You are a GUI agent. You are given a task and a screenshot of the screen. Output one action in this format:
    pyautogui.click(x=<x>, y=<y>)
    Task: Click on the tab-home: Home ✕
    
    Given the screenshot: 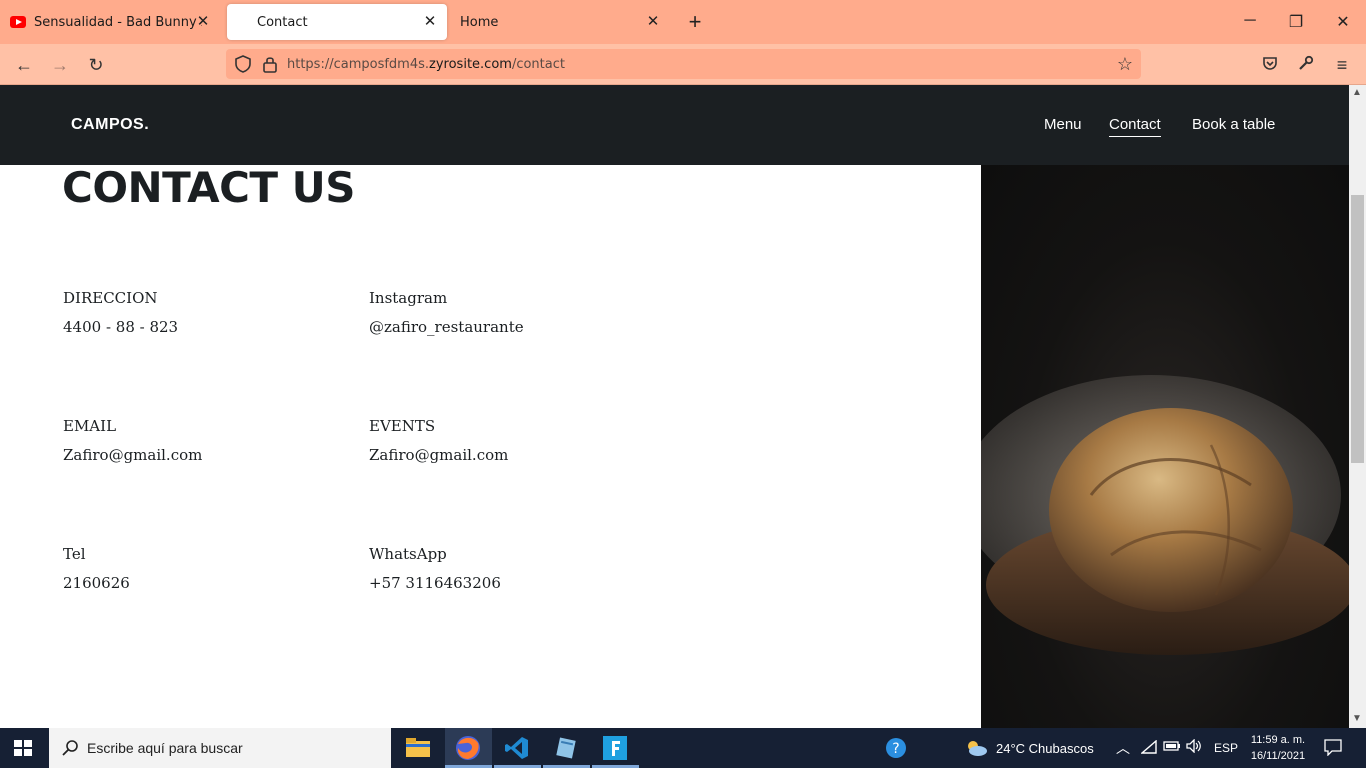 What is the action you would take?
    pyautogui.click(x=560, y=22)
    